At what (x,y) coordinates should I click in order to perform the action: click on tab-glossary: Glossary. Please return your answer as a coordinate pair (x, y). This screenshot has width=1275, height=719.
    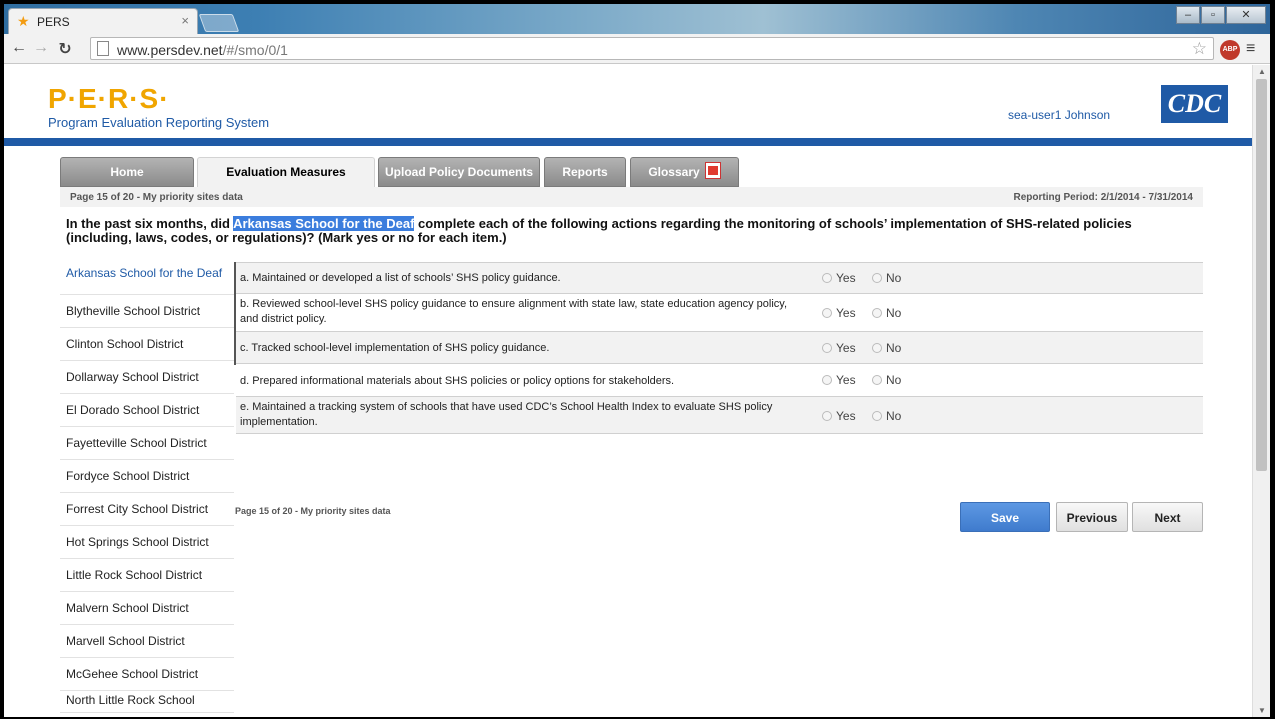
    Looking at the image, I should click on (684, 172).